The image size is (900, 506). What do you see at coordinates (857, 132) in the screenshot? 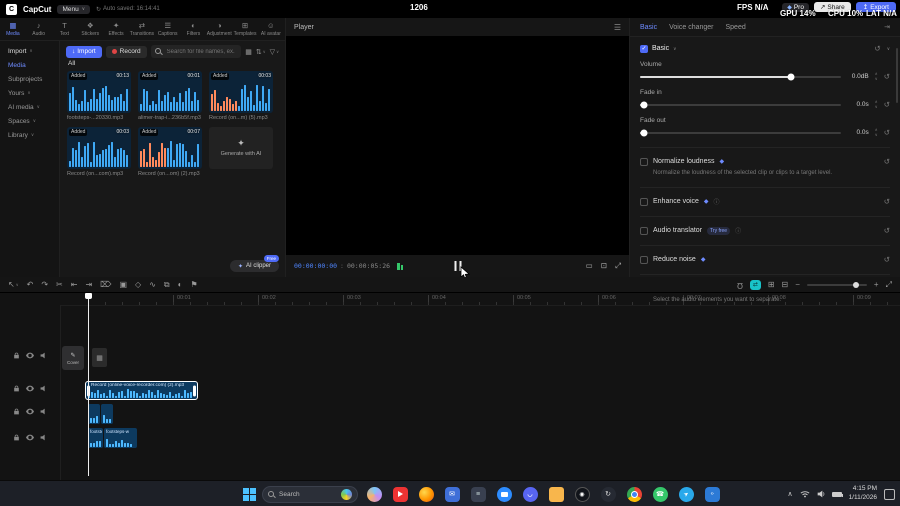
I see `fade-out-value: 0.0s` at bounding box center [857, 132].